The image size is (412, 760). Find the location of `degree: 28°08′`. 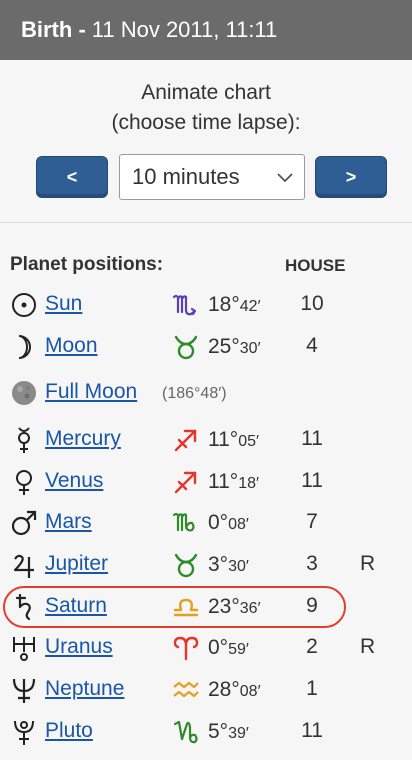

degree: 28°08′ is located at coordinates (234, 689).